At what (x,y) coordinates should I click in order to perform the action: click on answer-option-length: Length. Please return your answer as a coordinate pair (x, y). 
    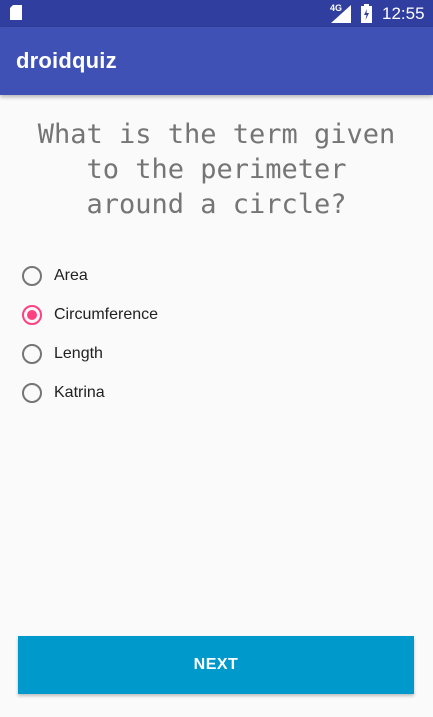
    Looking at the image, I should click on (90, 353).